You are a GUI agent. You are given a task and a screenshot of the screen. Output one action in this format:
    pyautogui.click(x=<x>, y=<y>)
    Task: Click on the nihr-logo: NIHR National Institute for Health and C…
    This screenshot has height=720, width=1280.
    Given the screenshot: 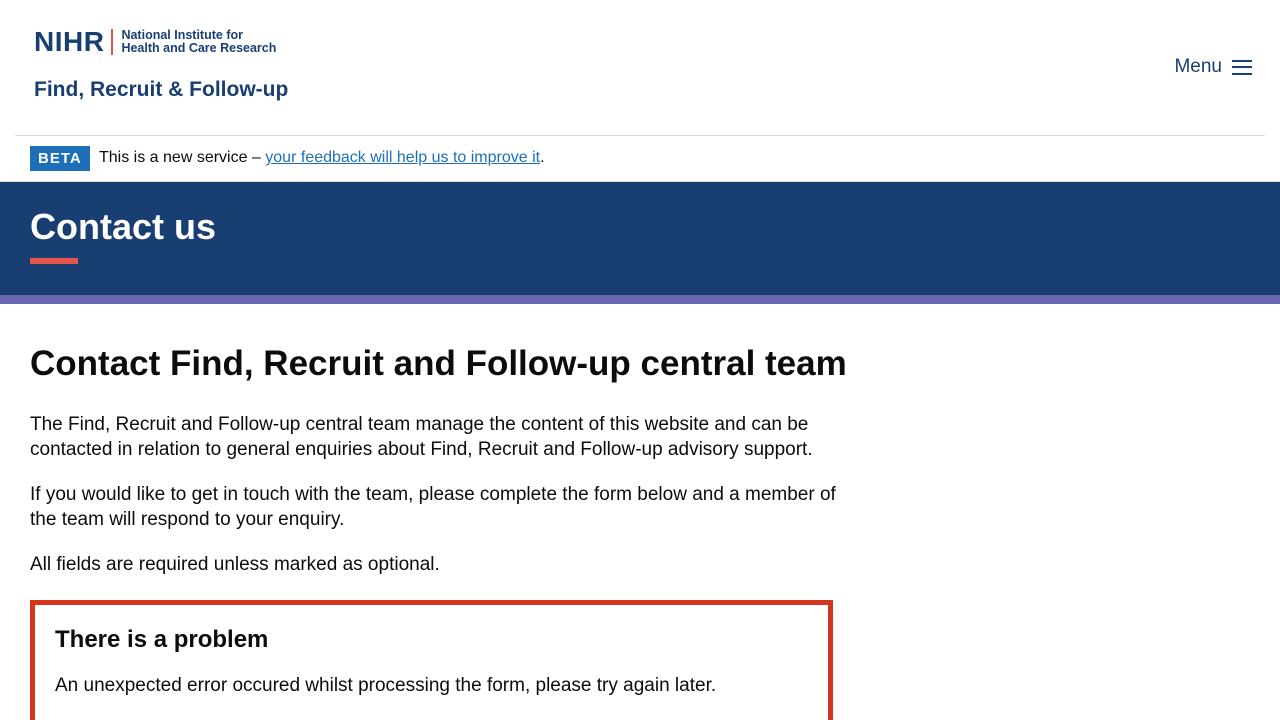 What is the action you would take?
    pyautogui.click(x=155, y=42)
    